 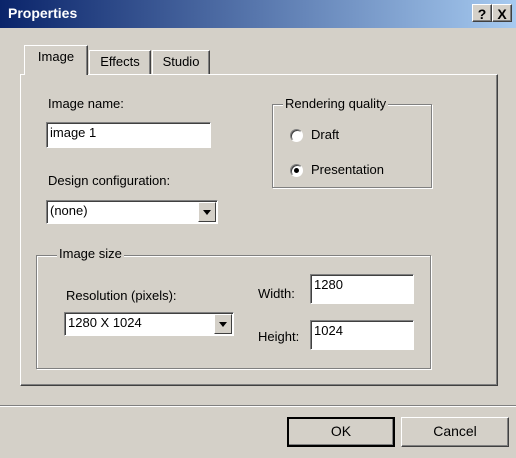 I want to click on title-bar: Properties ? X, so click(x=258, y=14).